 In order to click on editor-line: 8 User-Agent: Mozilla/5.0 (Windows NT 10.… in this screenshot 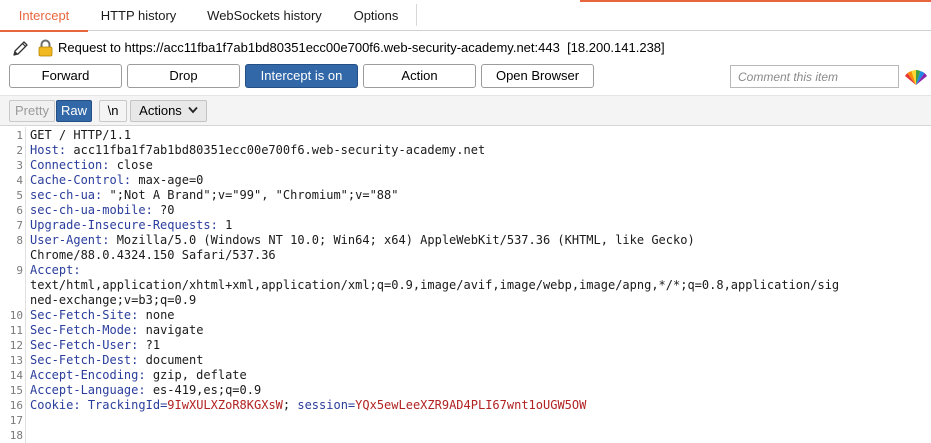, I will do `click(465, 240)`.